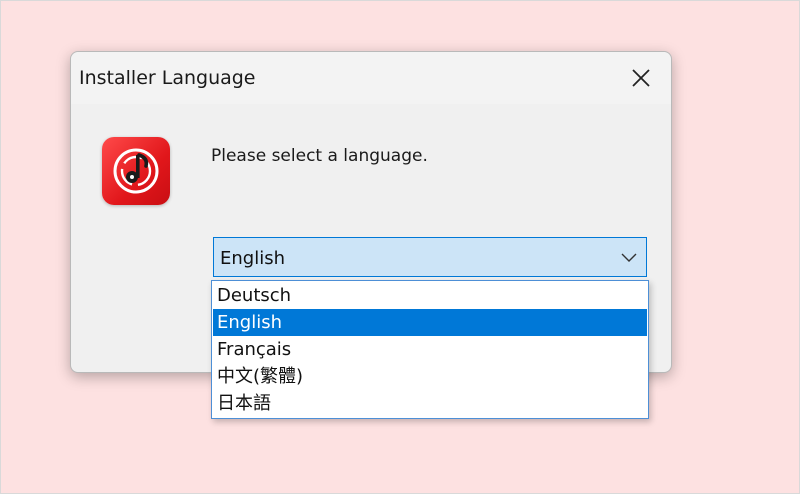 The image size is (800, 494). Describe the element at coordinates (371, 78) in the screenshot. I see `dialog-titlebar: Installer Language` at that location.